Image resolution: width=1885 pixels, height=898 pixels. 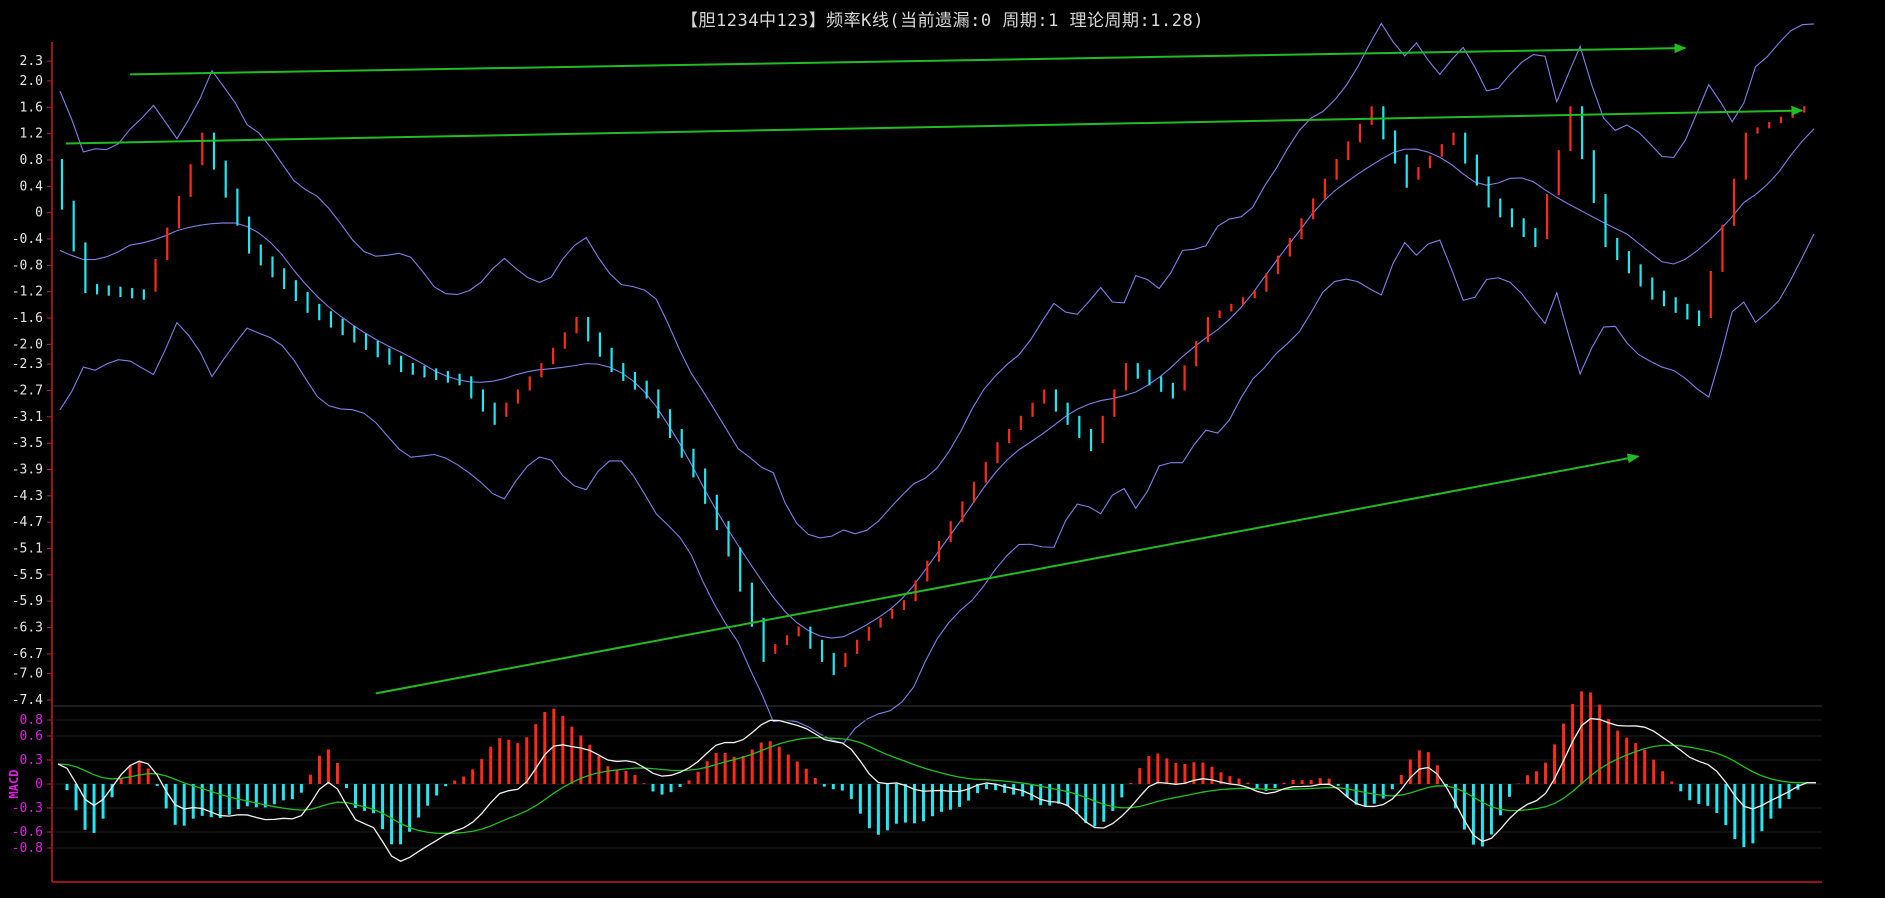 I want to click on y-tick-label: 2.0, so click(x=31, y=81).